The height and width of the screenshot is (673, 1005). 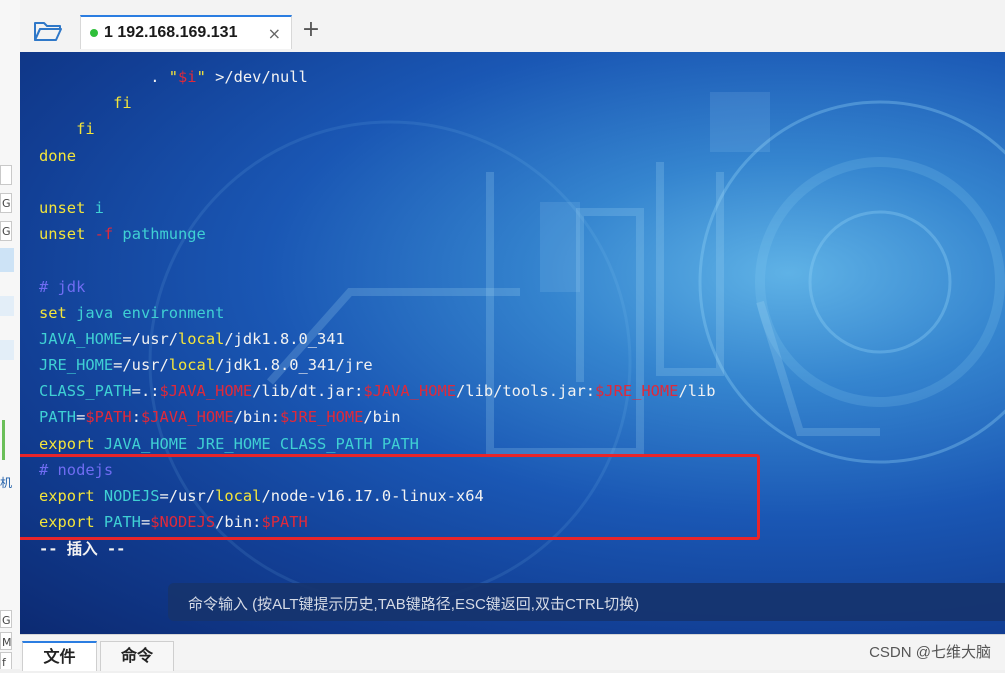 I want to click on terminal-token: i, so click(x=99, y=207).